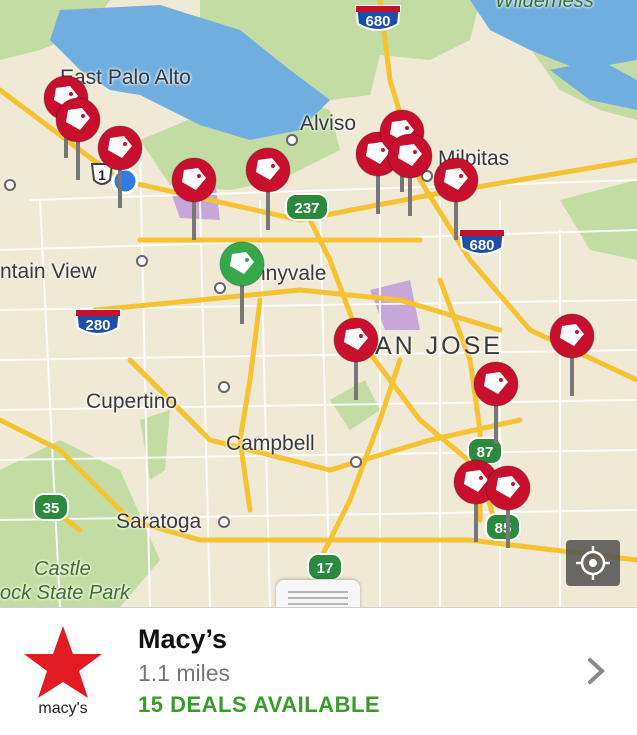  What do you see at coordinates (132, 401) in the screenshot?
I see `place-label-cupertino: Cupertino` at bounding box center [132, 401].